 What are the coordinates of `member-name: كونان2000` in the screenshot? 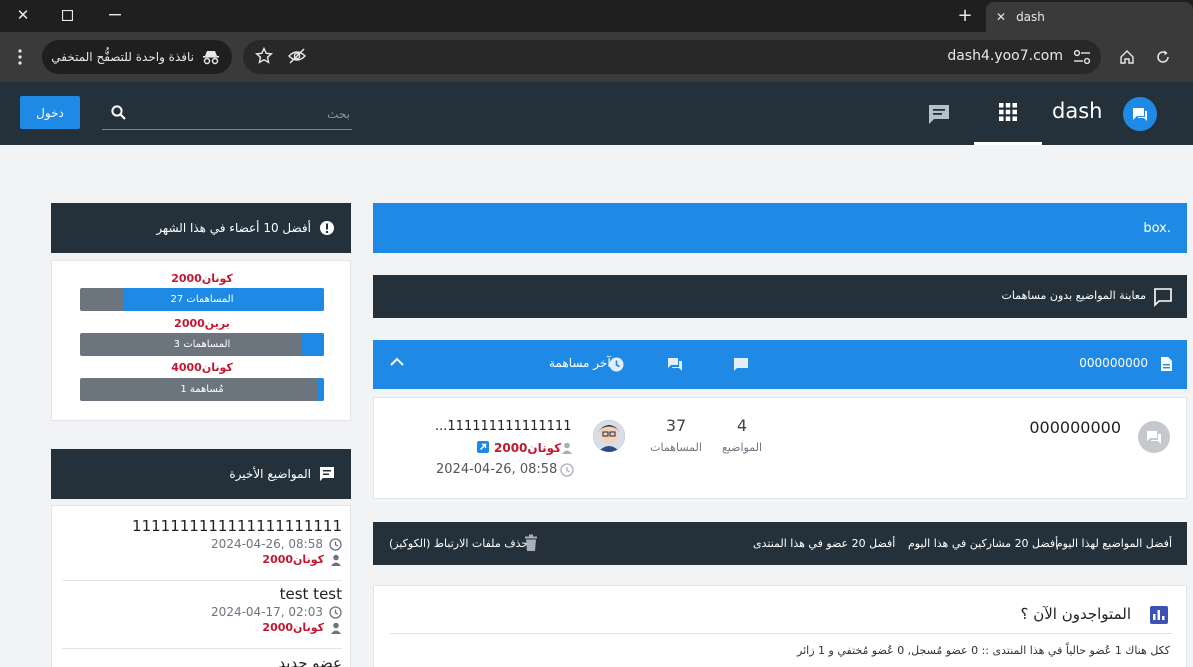 It's located at (202, 278).